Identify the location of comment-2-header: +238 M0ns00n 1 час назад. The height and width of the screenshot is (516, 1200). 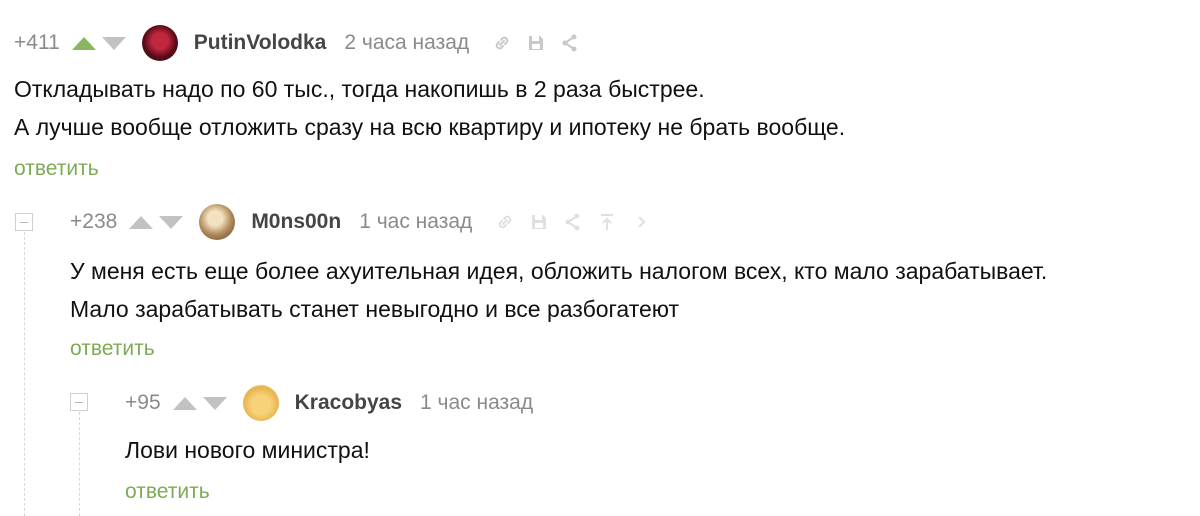
(367, 222).